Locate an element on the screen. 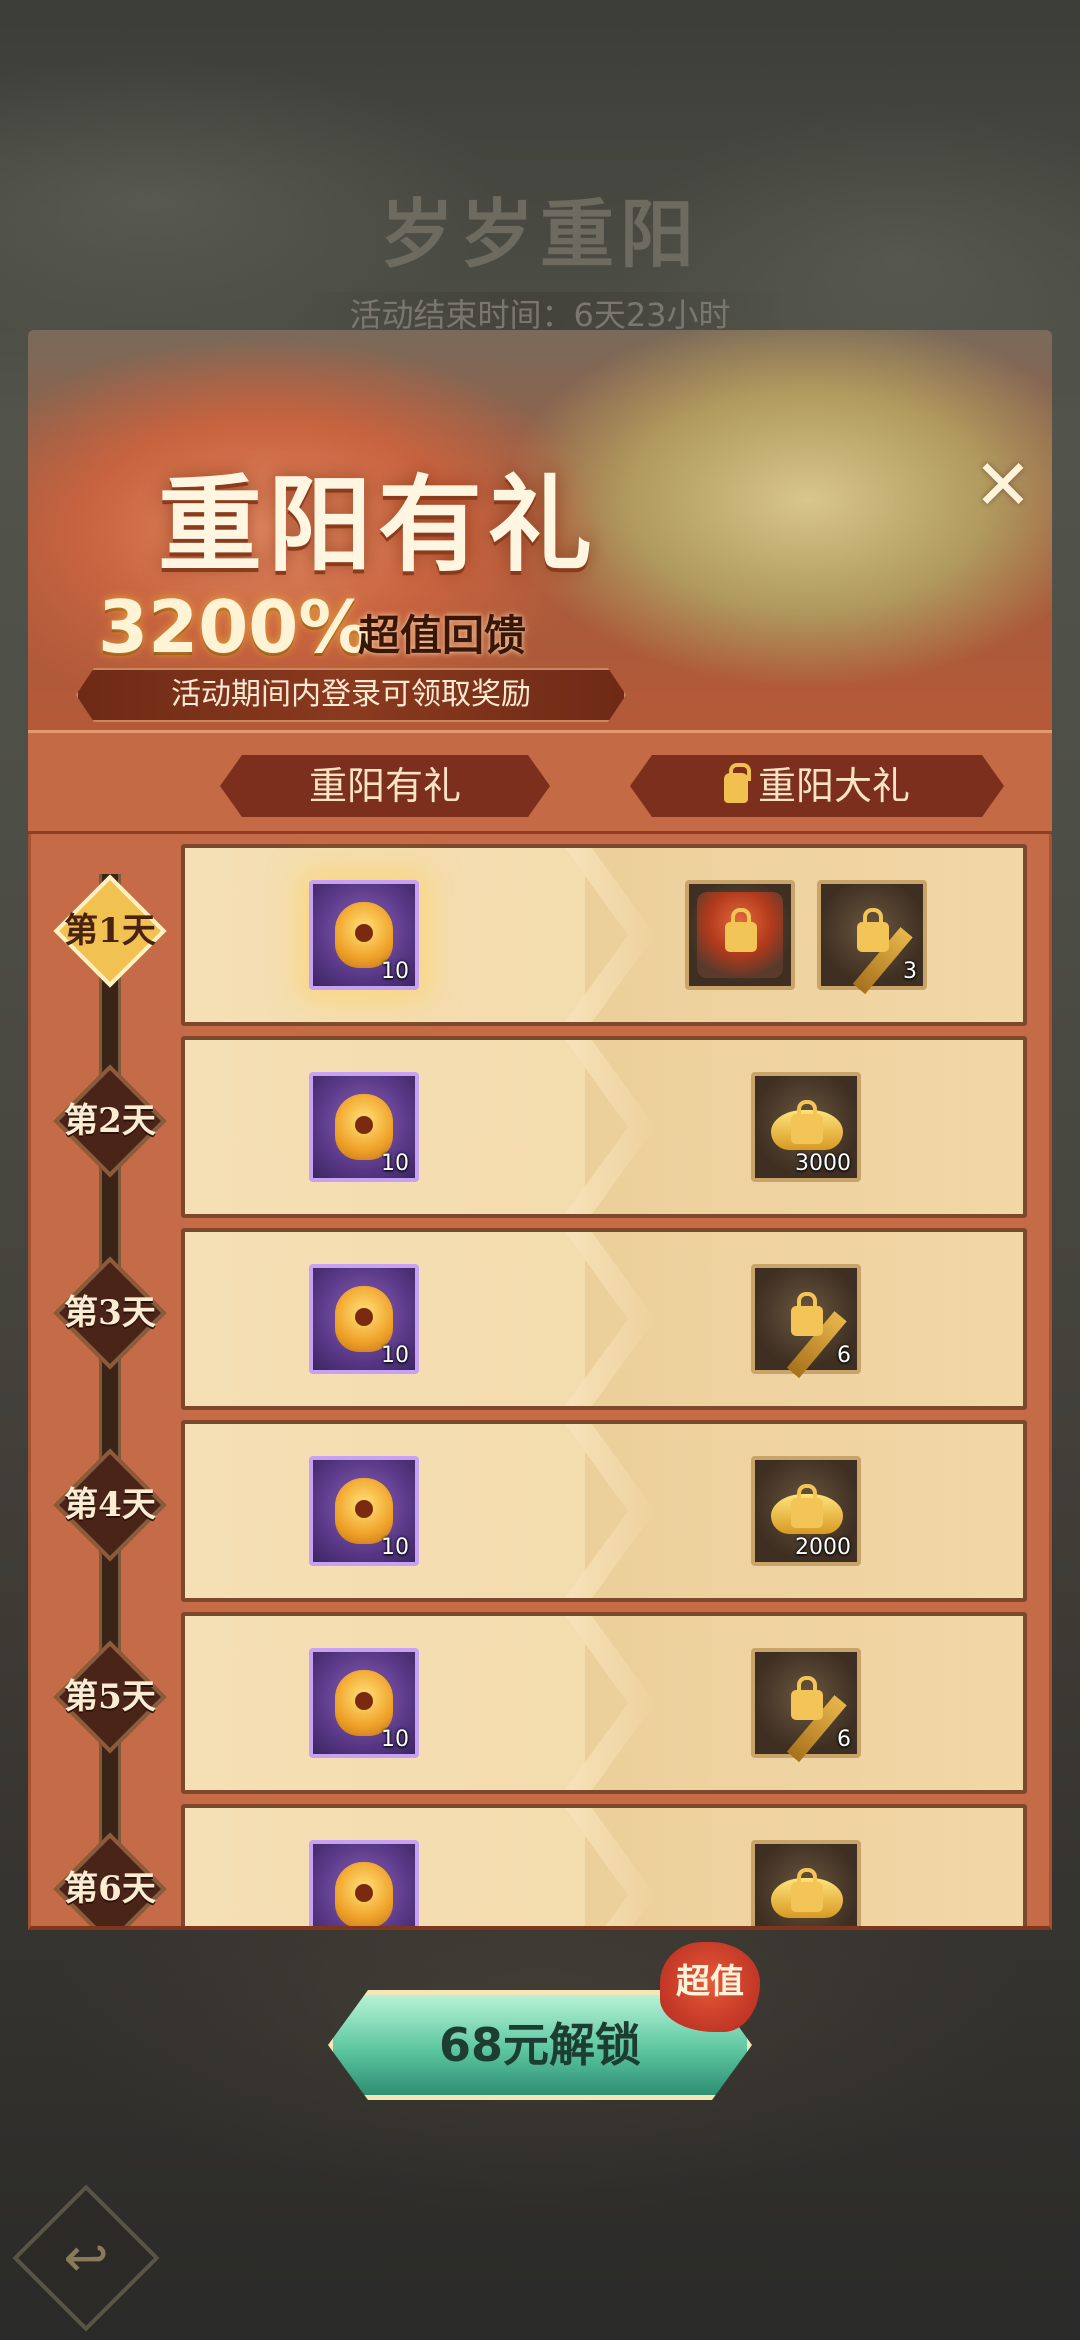 This screenshot has height=2340, width=1080. day-badge-5: 第5天 is located at coordinates (110, 1697).